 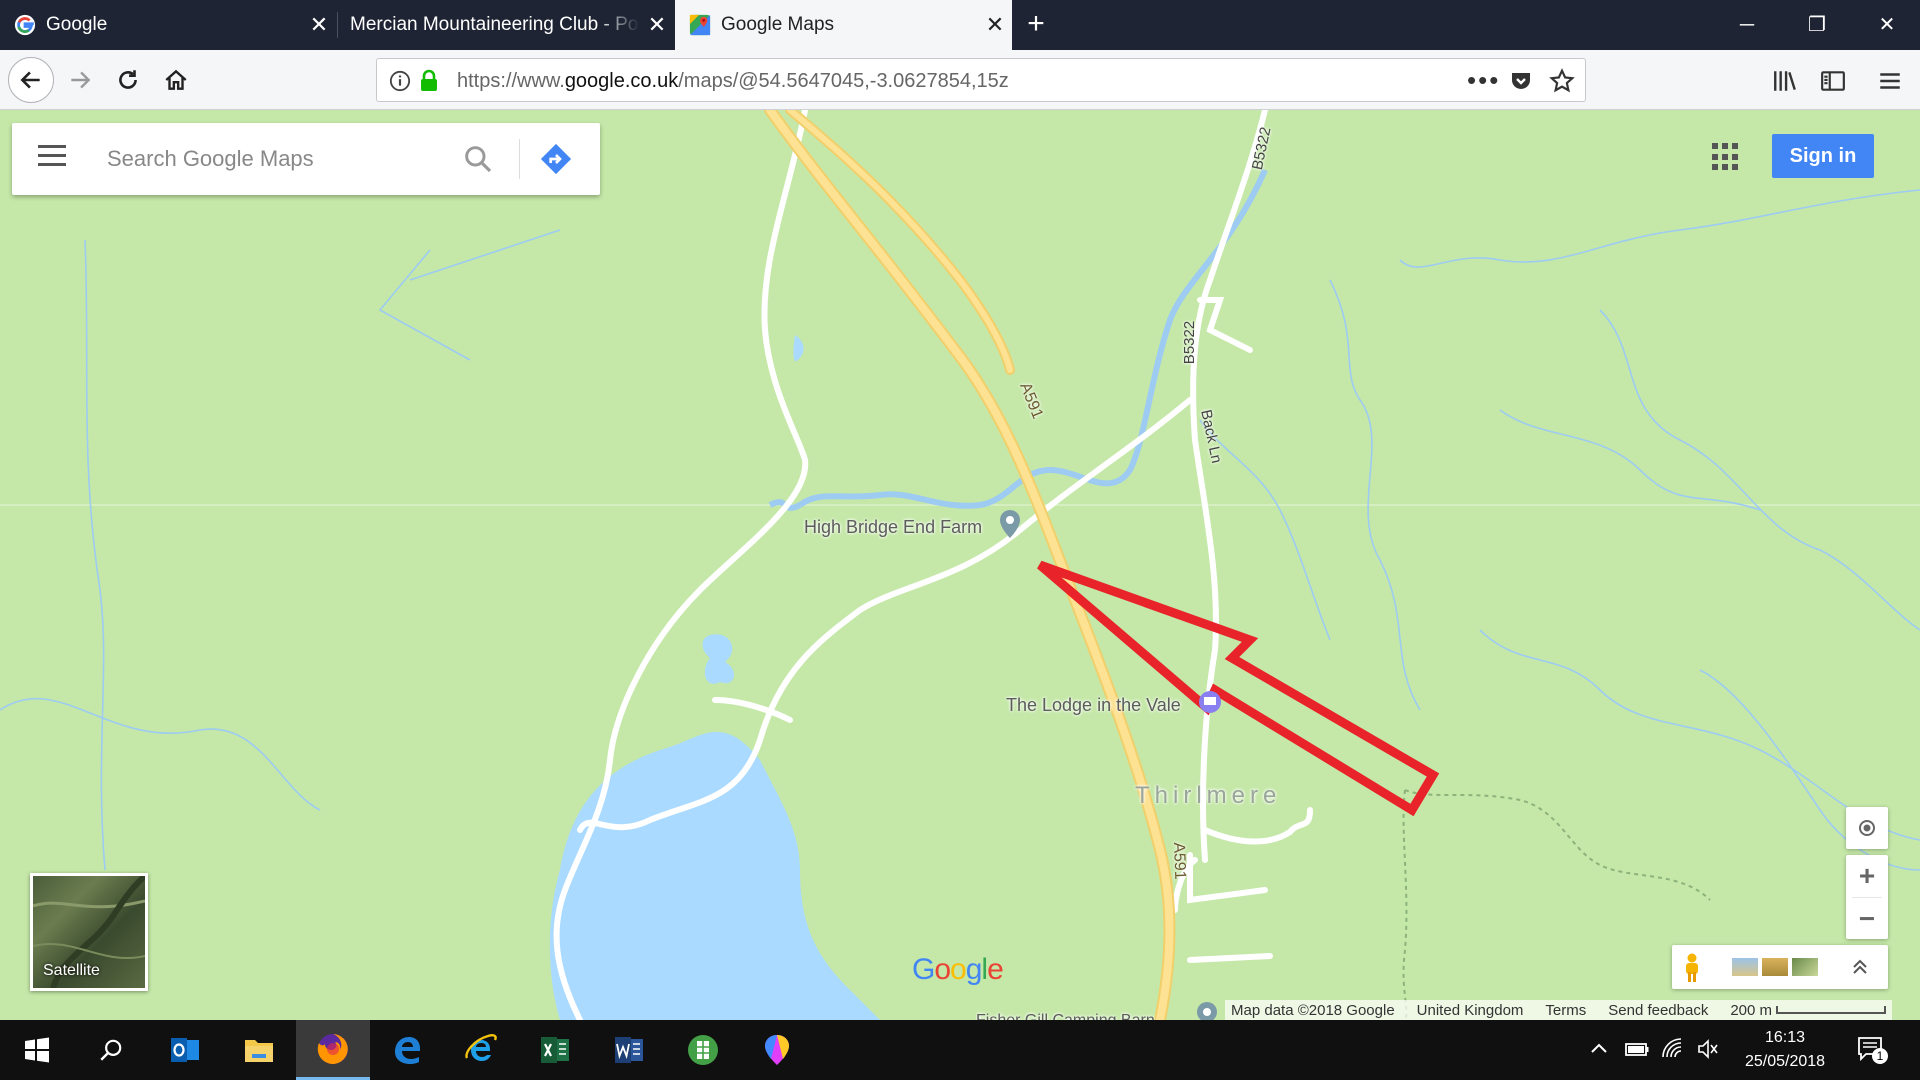 What do you see at coordinates (1867, 876) in the screenshot?
I see `zoom-in-button: +` at bounding box center [1867, 876].